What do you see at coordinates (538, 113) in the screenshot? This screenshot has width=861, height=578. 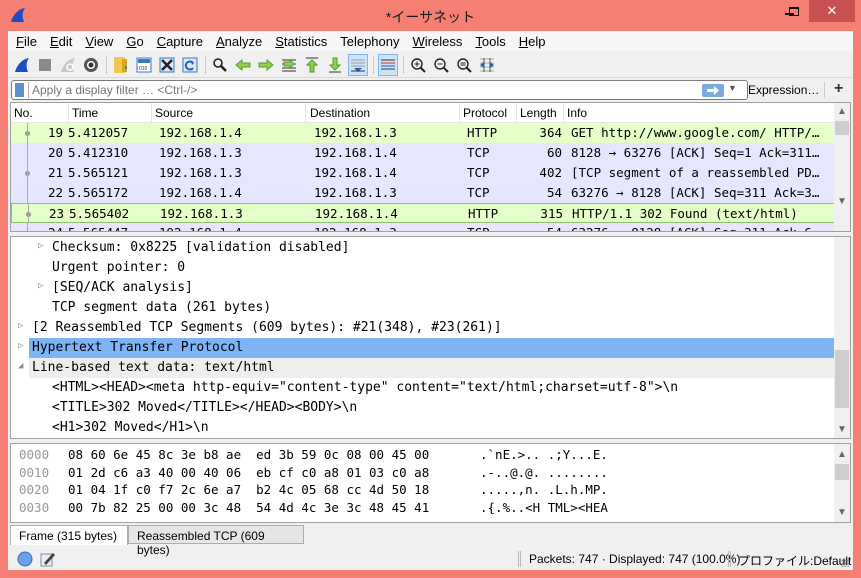 I see `column-header-length: Length` at bounding box center [538, 113].